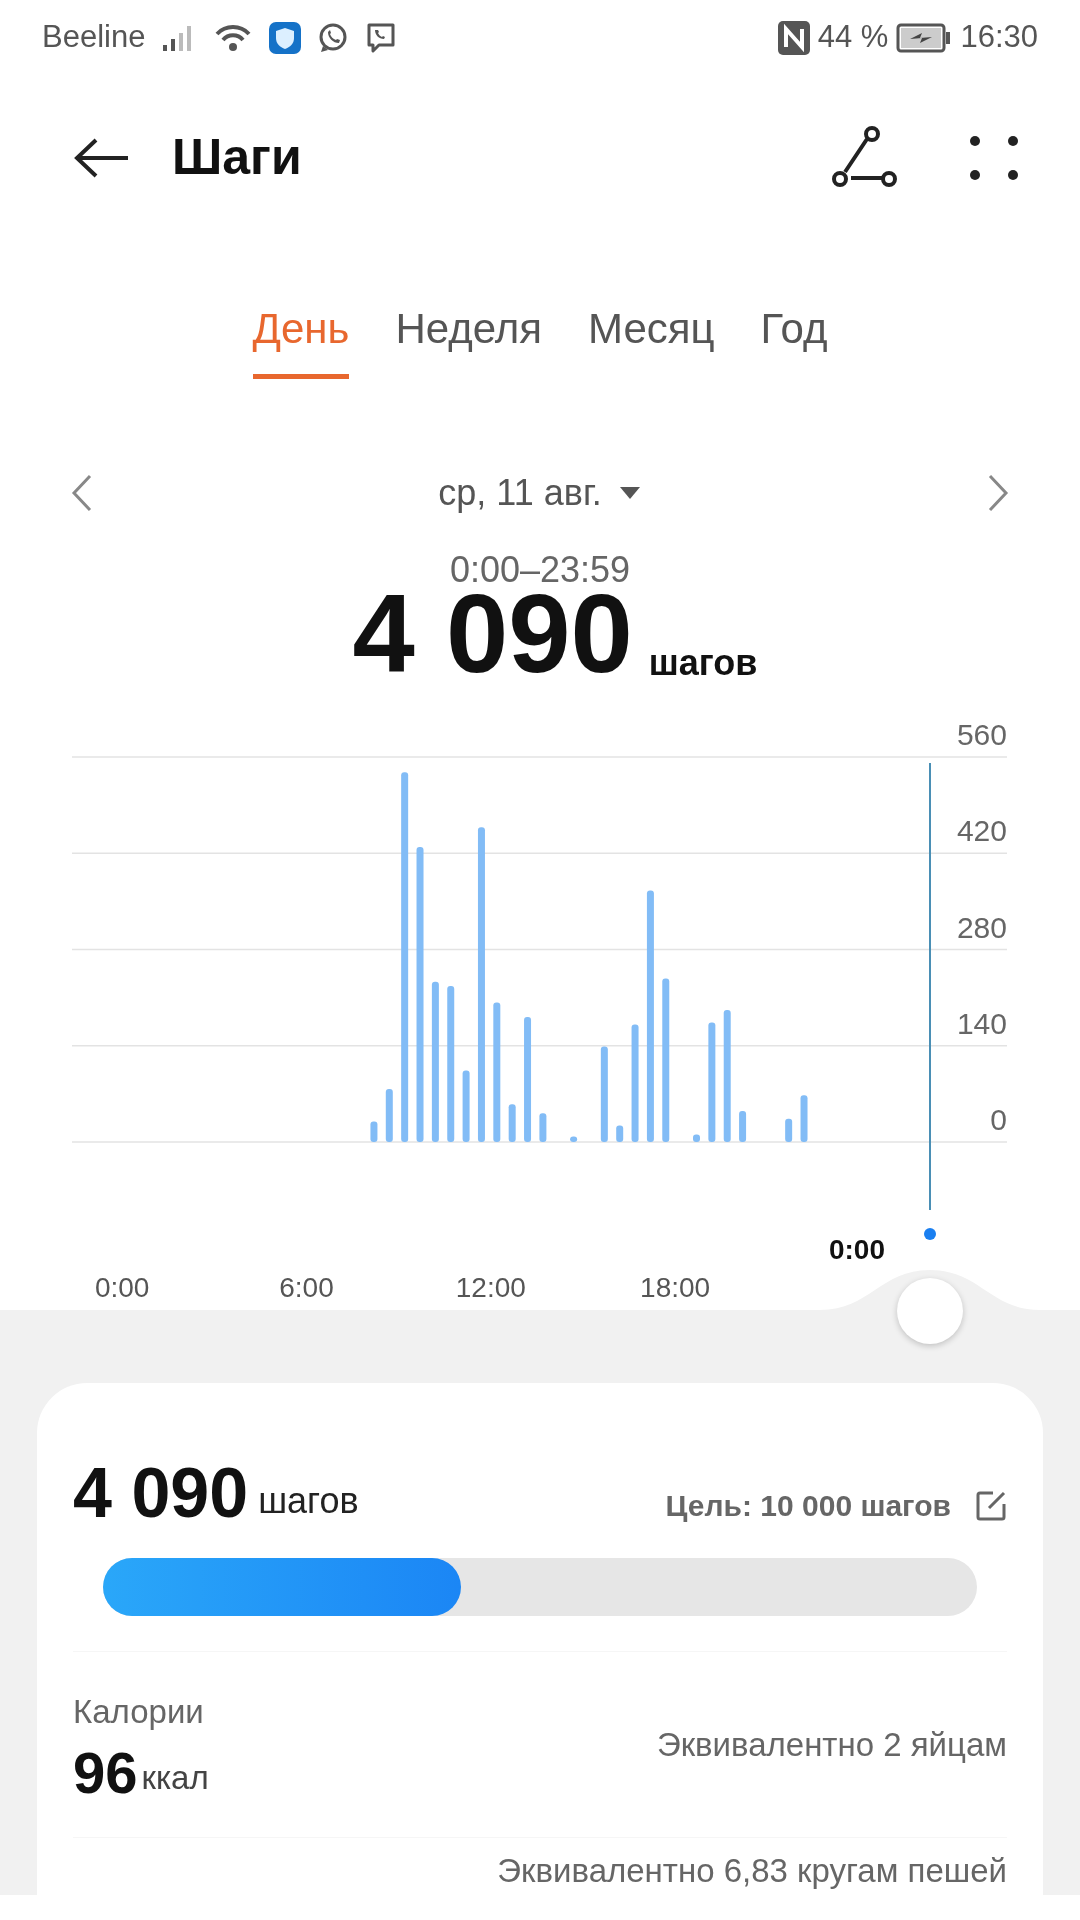 This screenshot has height=1920, width=1080. I want to click on axis-label: 280, so click(981, 927).